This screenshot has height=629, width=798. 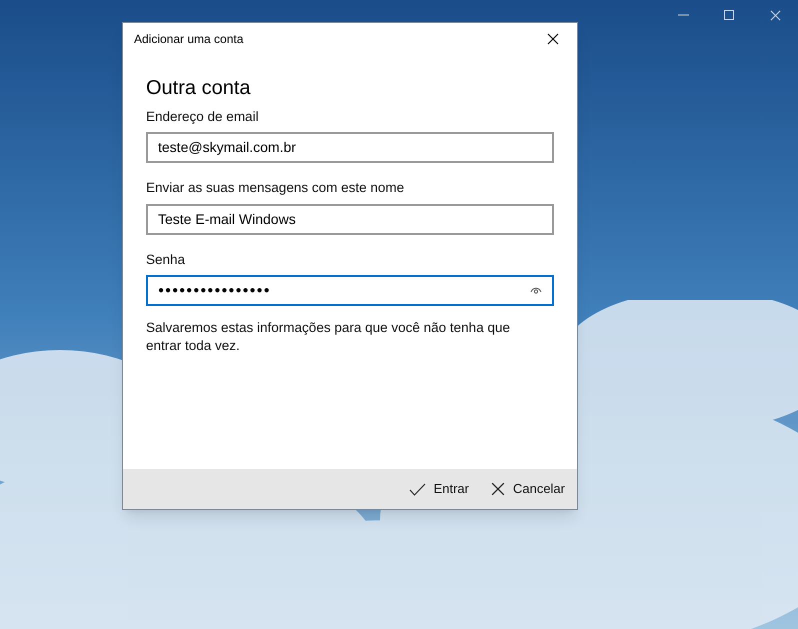 What do you see at coordinates (683, 15) in the screenshot?
I see `minimize-icon` at bounding box center [683, 15].